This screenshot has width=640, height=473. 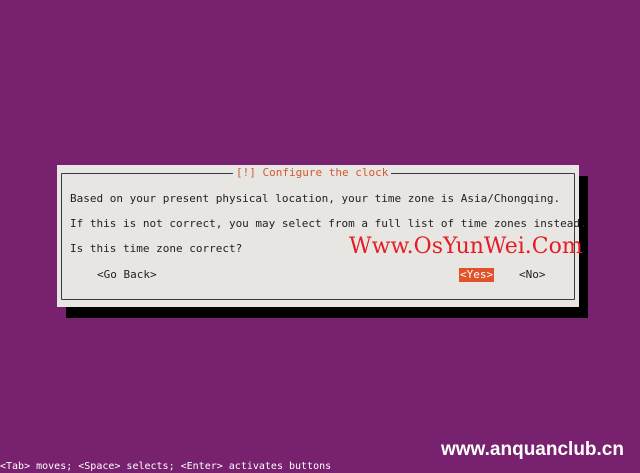 What do you see at coordinates (312, 173) in the screenshot?
I see `dialog-title: [!] Configure the clock` at bounding box center [312, 173].